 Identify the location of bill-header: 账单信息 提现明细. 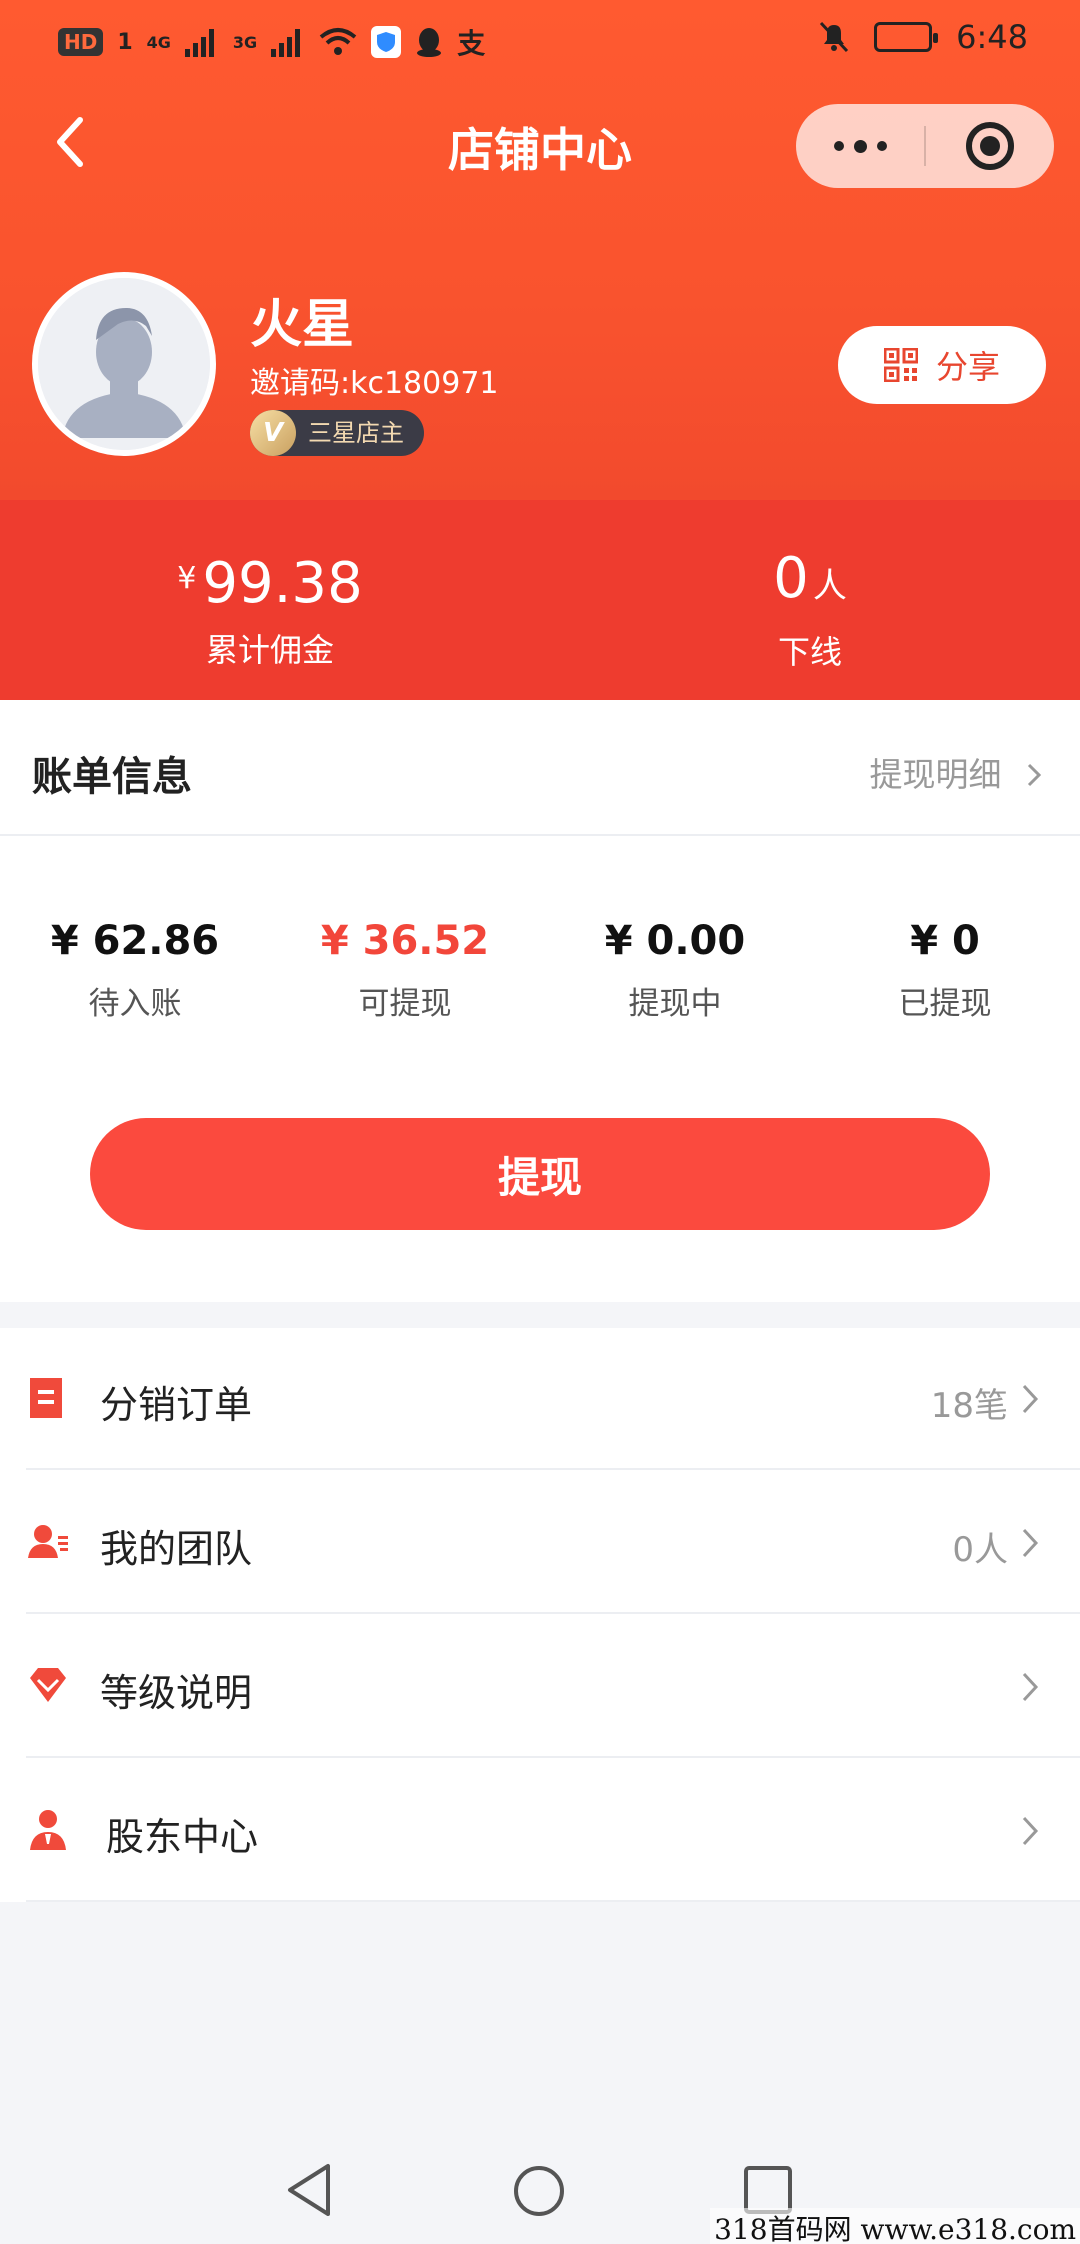
(540, 768).